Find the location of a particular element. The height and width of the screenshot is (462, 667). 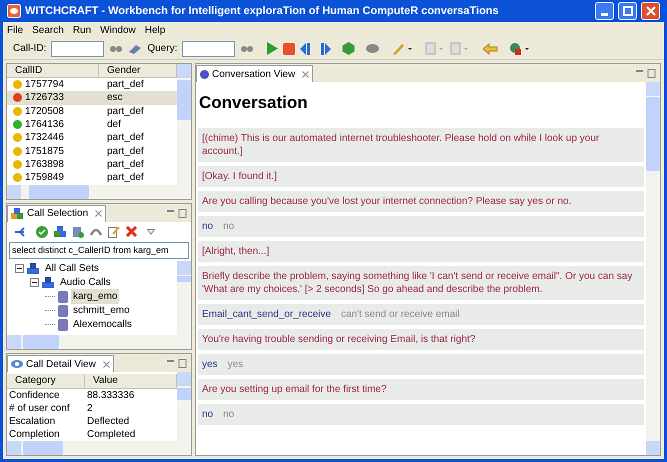

table-row: 1759849 part_def is located at coordinates (92, 177).